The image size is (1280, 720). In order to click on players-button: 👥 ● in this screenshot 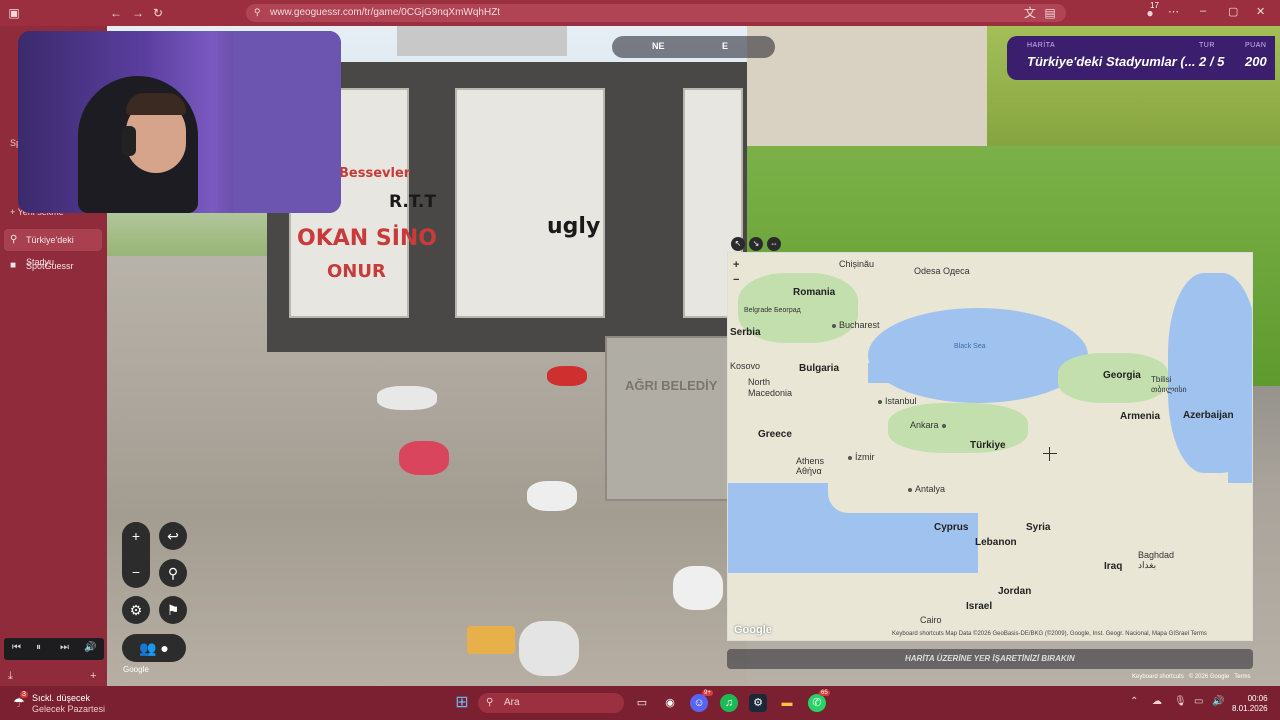, I will do `click(154, 648)`.